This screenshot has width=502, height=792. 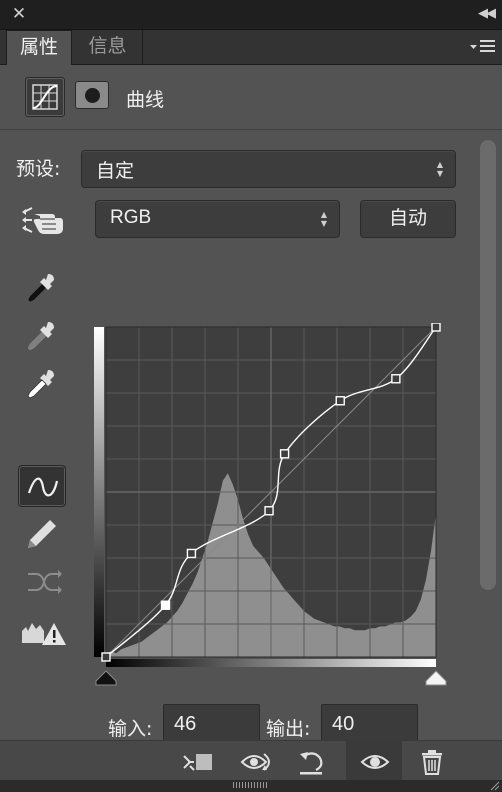 I want to click on panel-menu-icon, so click(x=483, y=47).